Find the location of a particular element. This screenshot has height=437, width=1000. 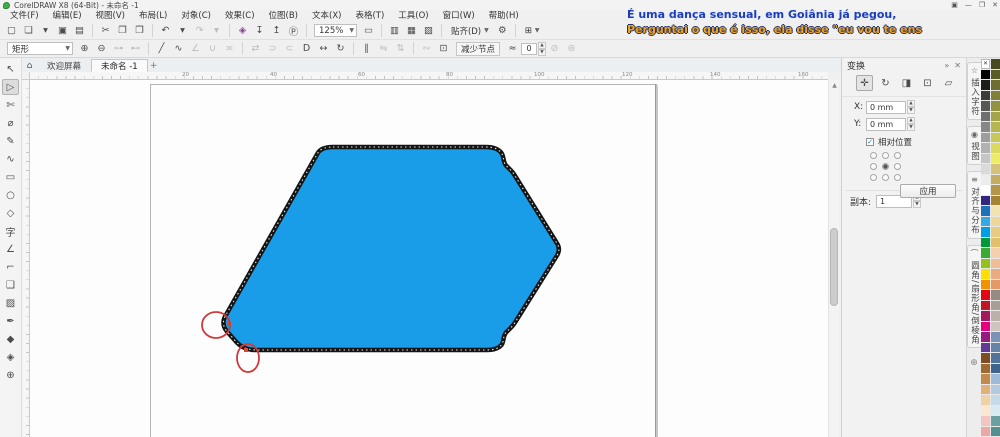

menu-item: 对象(C) is located at coordinates (196, 16).